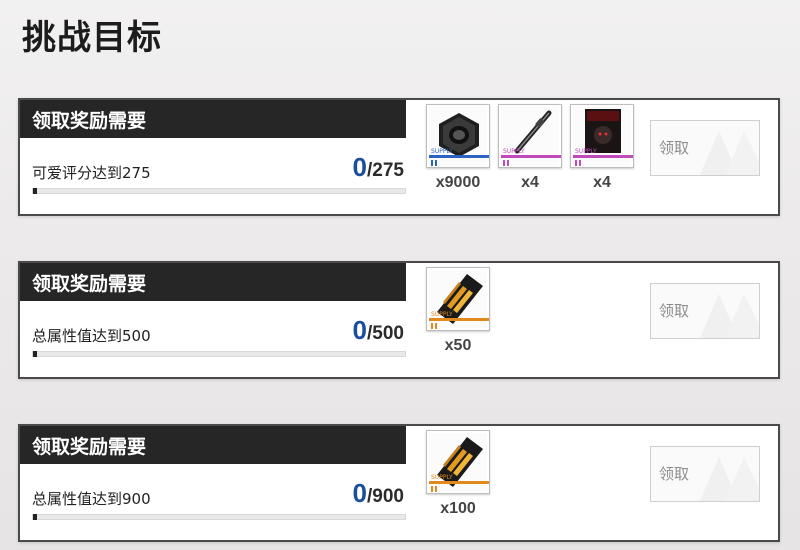 This screenshot has width=800, height=550. I want to click on task-progress: 0/500, so click(378, 330).